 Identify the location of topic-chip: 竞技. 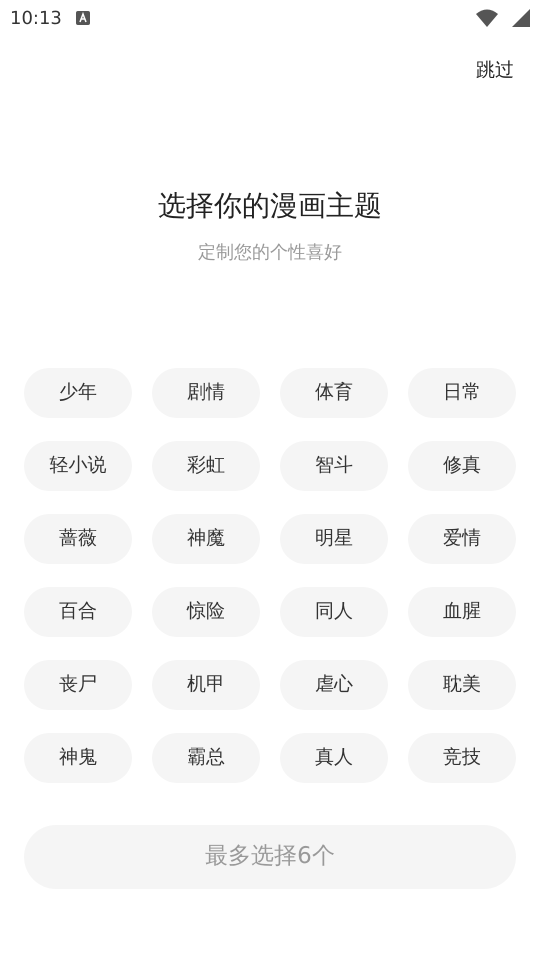
(462, 757).